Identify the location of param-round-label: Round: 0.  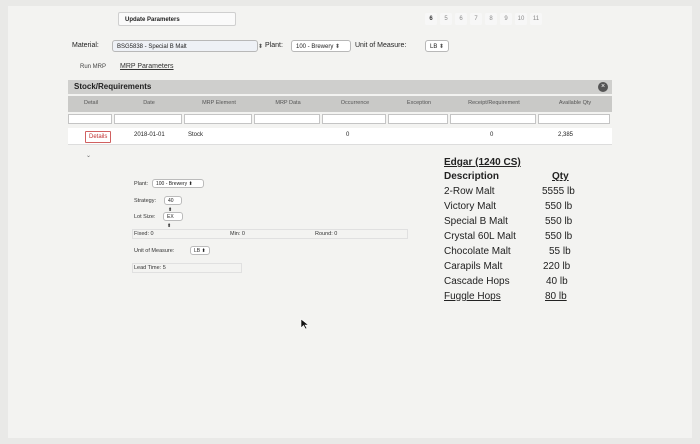
(326, 234).